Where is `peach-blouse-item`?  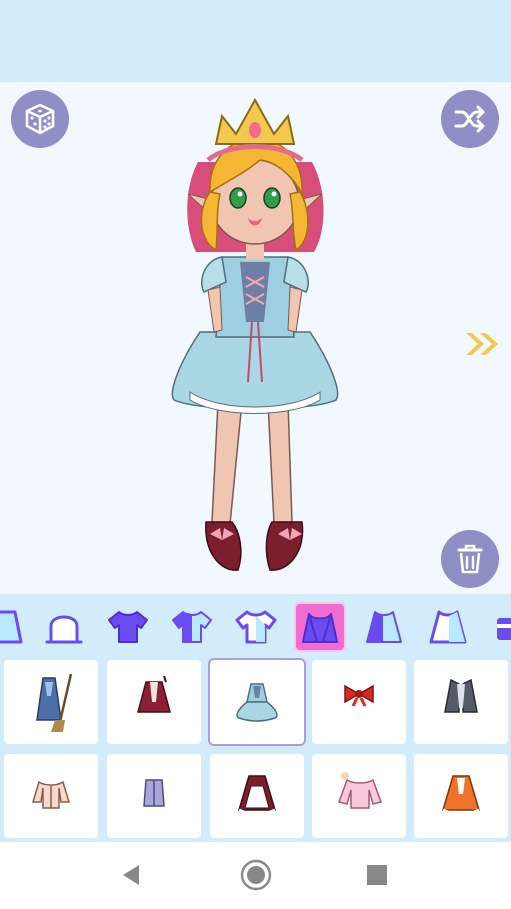
peach-blouse-item is located at coordinates (51, 794).